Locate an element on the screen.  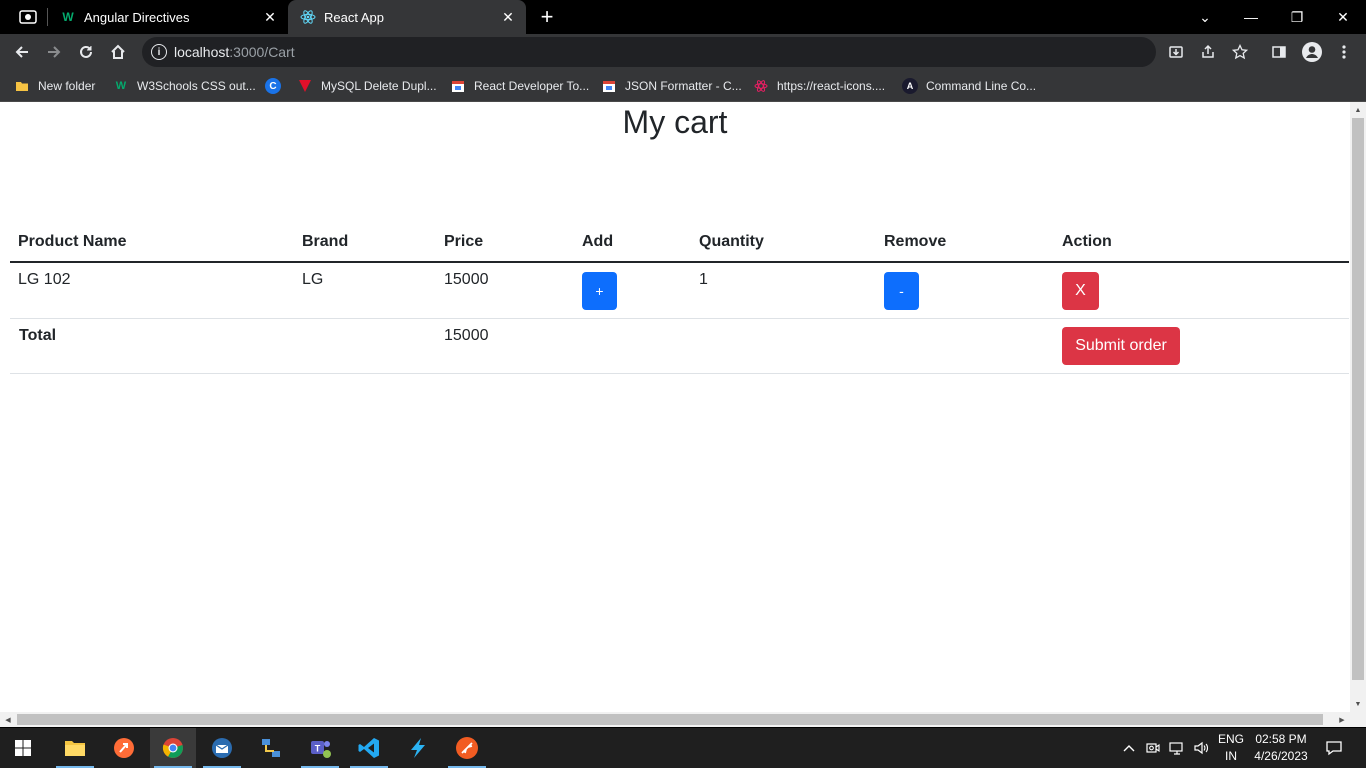
total-price: 15000 is located at coordinates (505, 346).